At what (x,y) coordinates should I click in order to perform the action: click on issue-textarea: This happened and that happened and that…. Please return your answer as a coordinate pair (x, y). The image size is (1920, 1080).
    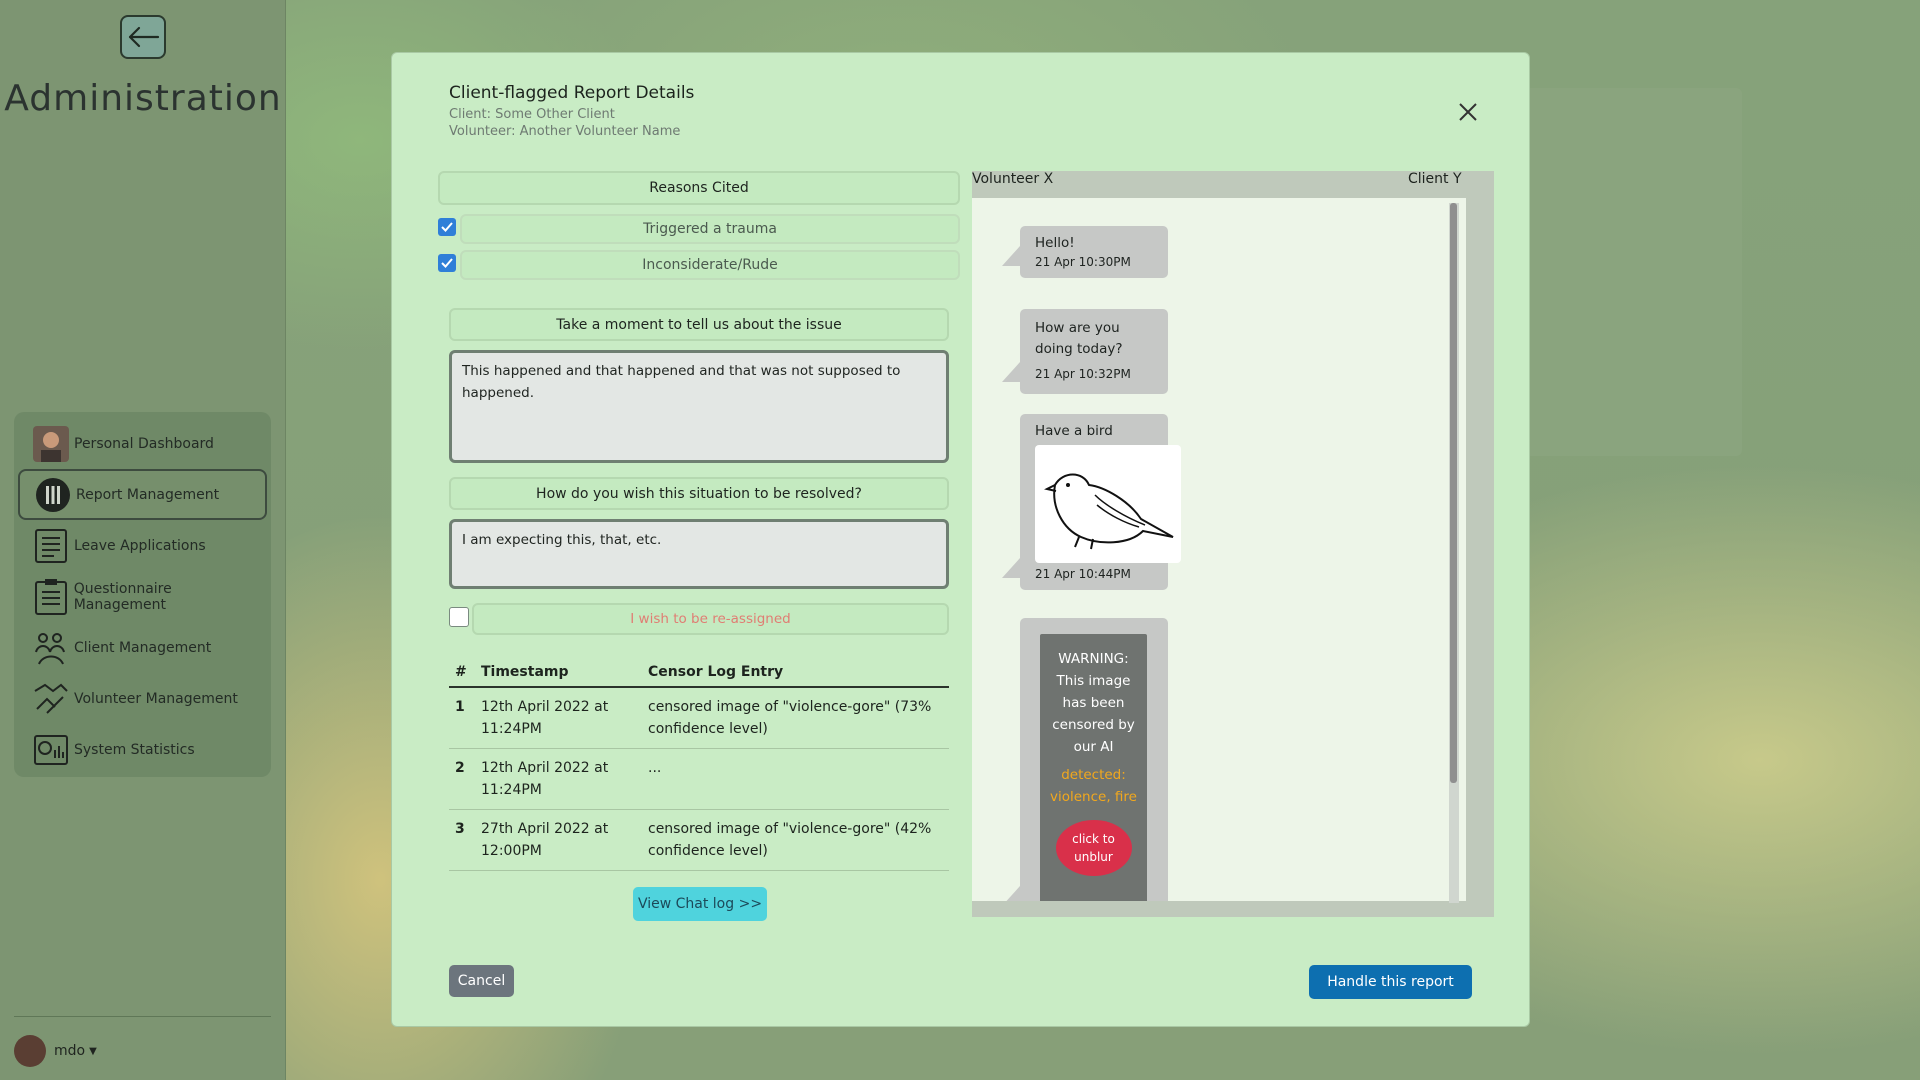
    Looking at the image, I should click on (699, 406).